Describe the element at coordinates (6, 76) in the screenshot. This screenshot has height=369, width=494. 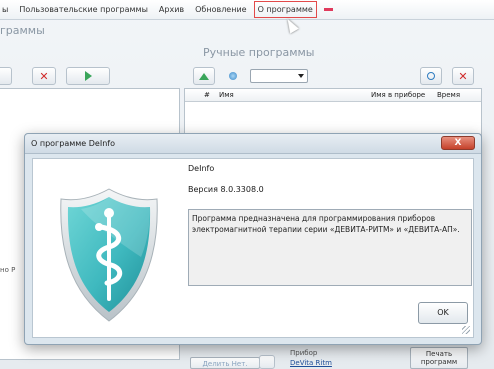
I see `left-toolbar-button-cut` at that location.